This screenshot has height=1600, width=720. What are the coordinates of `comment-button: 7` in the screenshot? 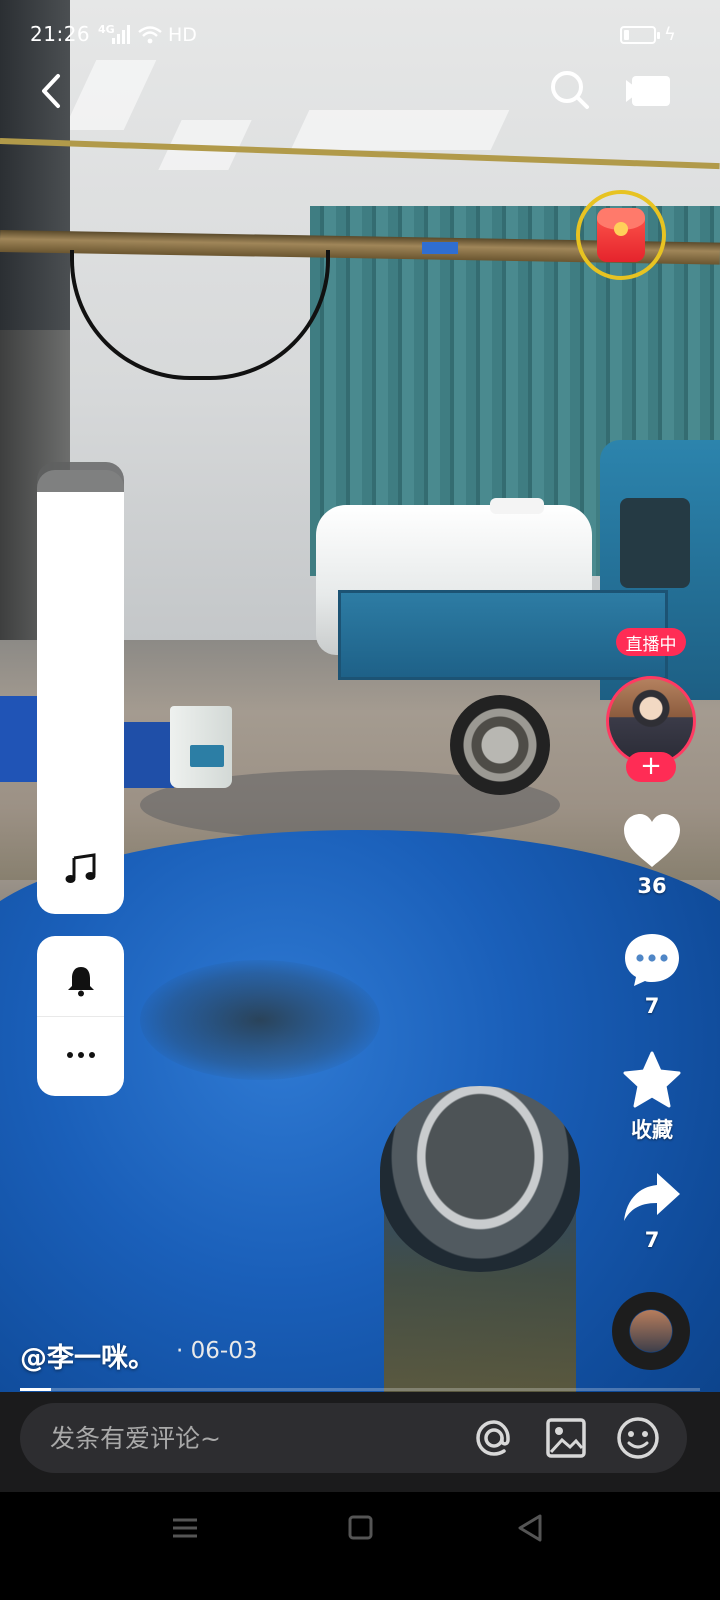 It's located at (652, 974).